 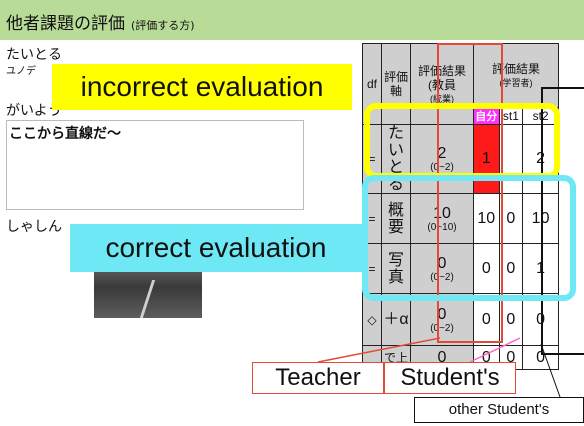 I want to click on teacher-label: Teacher, so click(x=318, y=378).